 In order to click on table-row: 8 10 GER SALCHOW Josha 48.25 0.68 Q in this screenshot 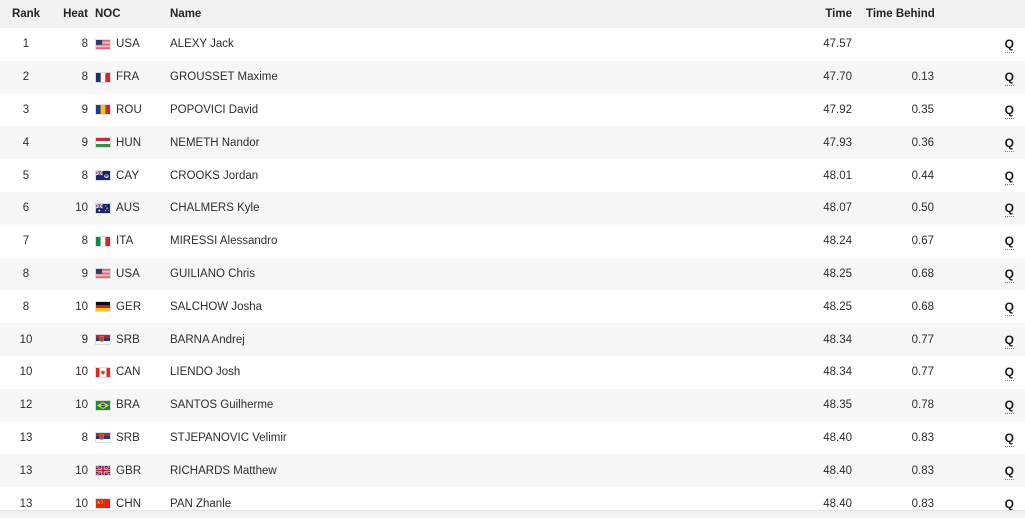, I will do `click(512, 307)`.